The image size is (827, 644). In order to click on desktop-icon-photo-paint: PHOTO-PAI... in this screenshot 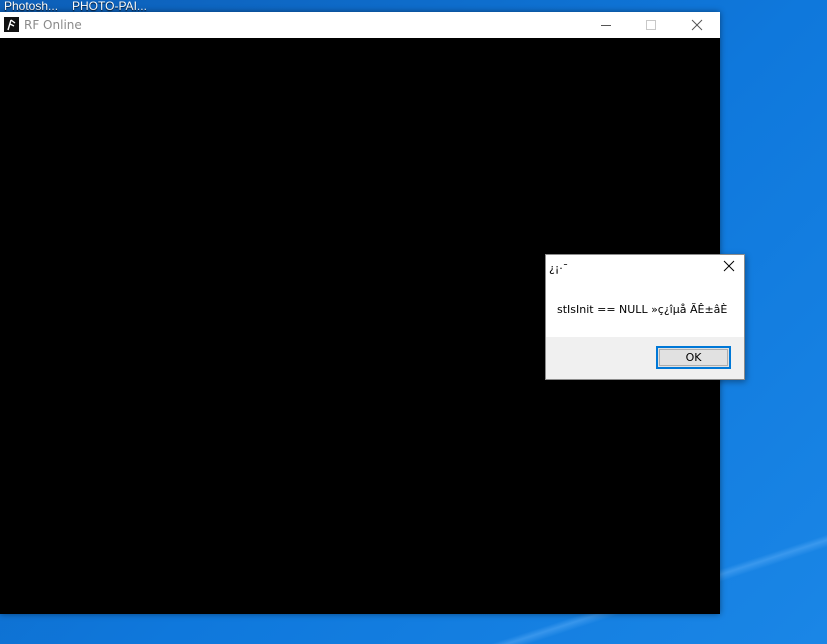, I will do `click(109, 6)`.